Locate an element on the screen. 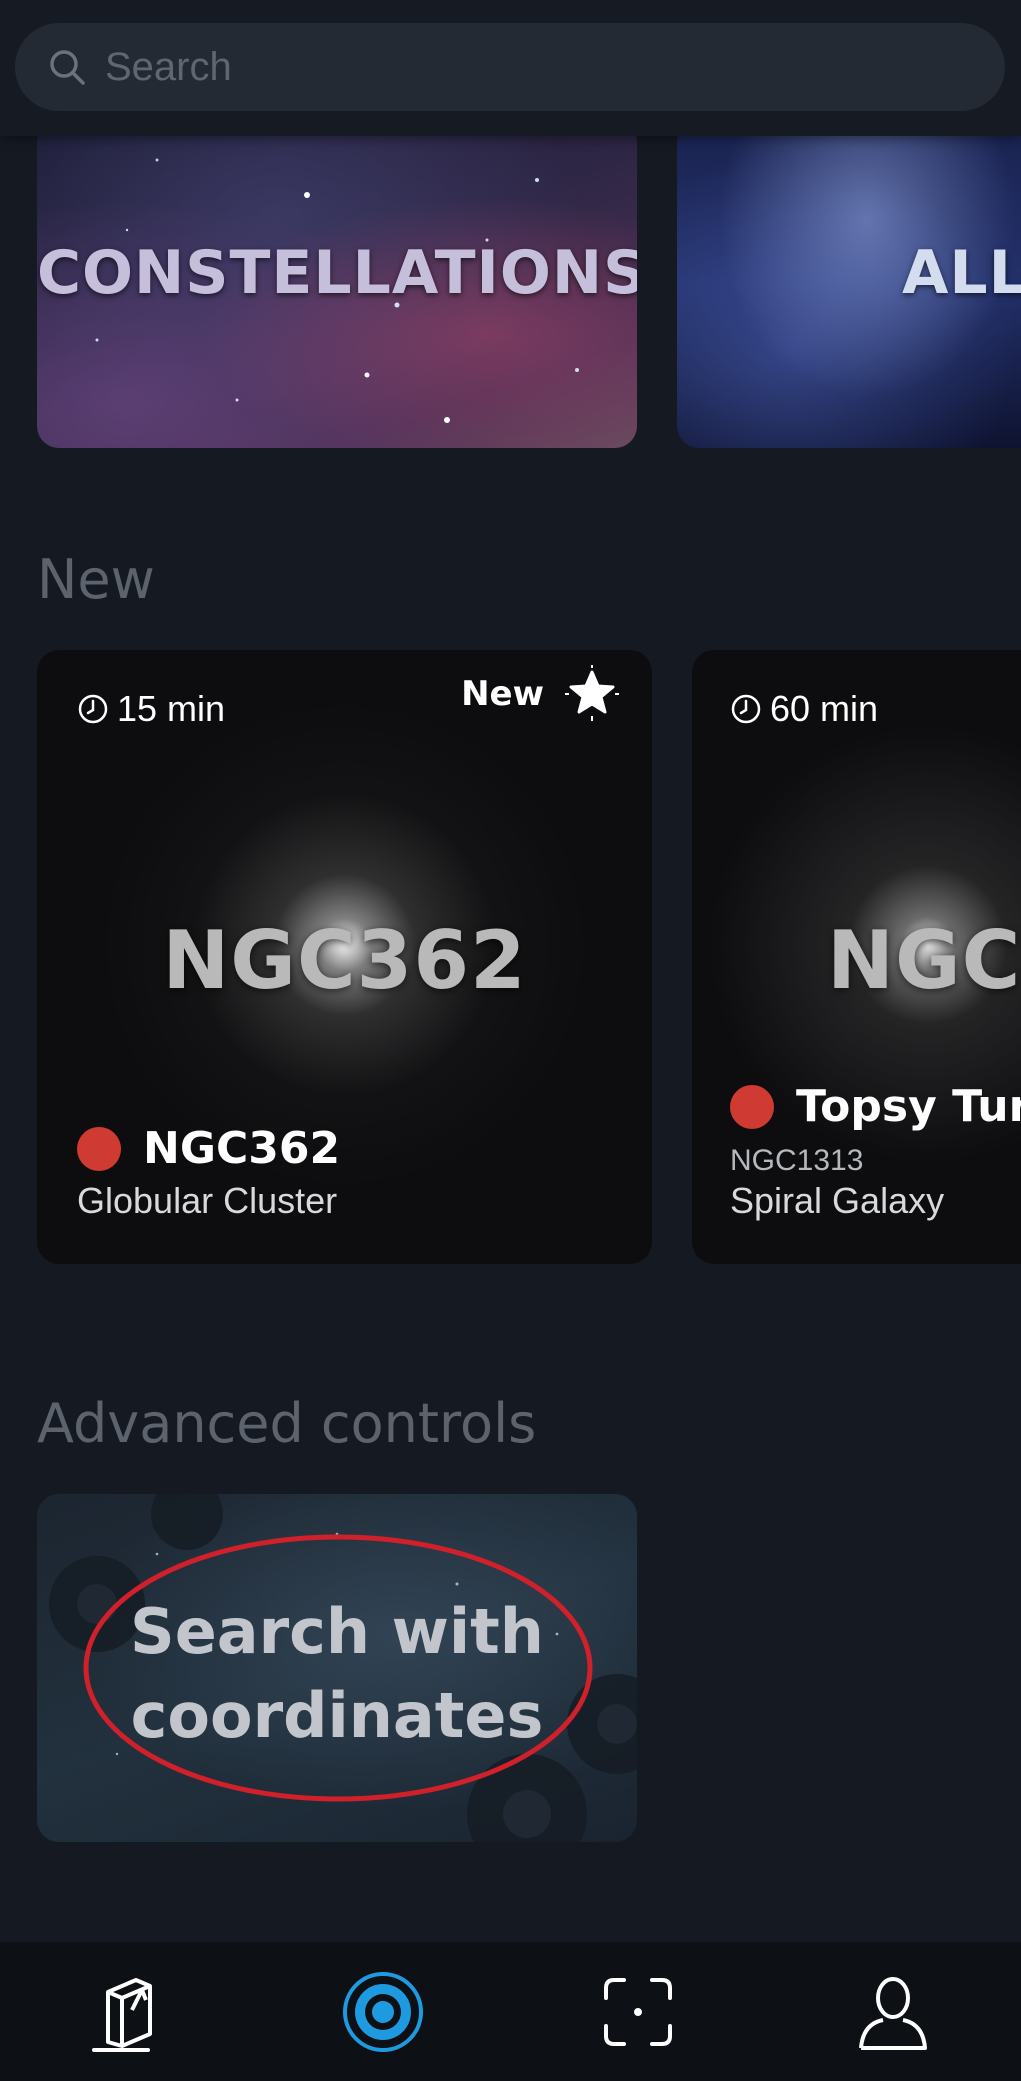 The width and height of the screenshot is (1021, 2081). duration-label: 60 min is located at coordinates (824, 708).